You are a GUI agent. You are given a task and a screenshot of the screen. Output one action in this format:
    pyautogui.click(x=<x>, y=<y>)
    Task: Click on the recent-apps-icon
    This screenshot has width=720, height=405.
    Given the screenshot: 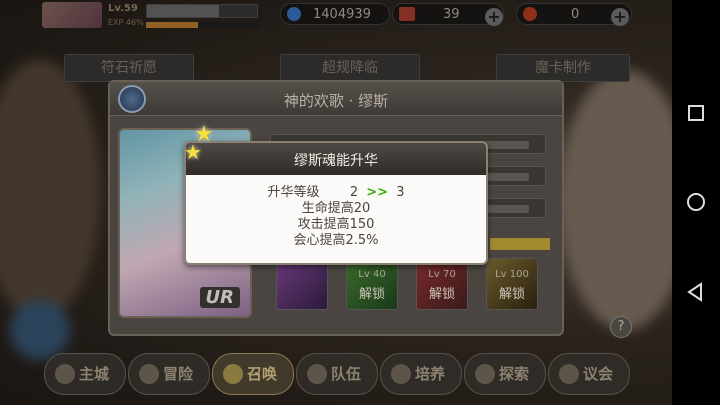 What is the action you would take?
    pyautogui.click(x=696, y=113)
    